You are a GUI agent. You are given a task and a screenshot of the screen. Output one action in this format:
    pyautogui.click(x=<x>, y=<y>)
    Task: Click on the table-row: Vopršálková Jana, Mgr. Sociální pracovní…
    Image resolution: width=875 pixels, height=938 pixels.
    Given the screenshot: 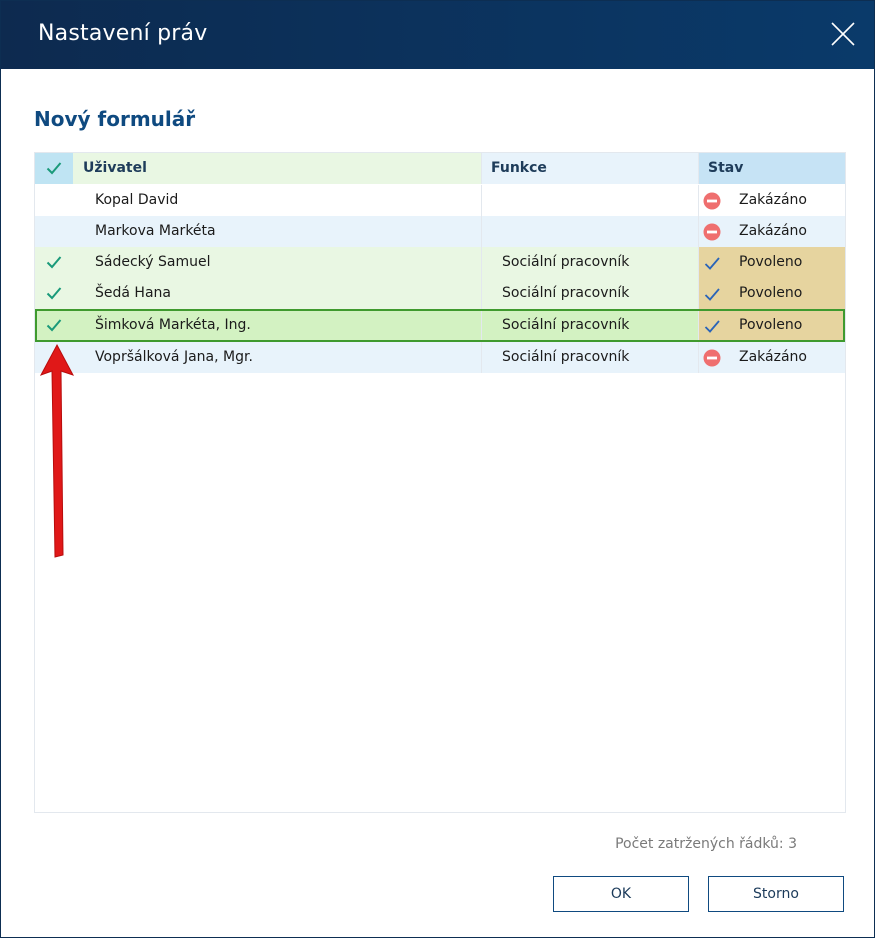 What is the action you would take?
    pyautogui.click(x=440, y=357)
    